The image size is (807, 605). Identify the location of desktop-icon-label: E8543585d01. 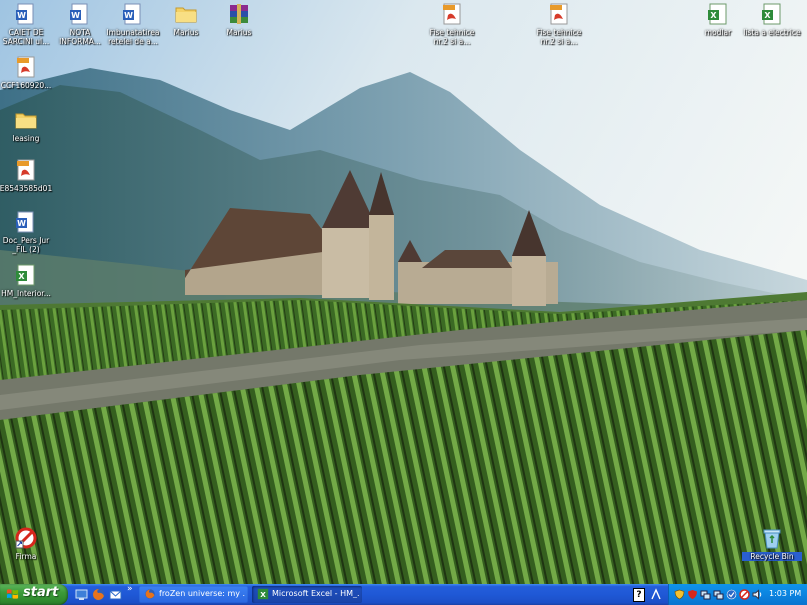
(26, 188).